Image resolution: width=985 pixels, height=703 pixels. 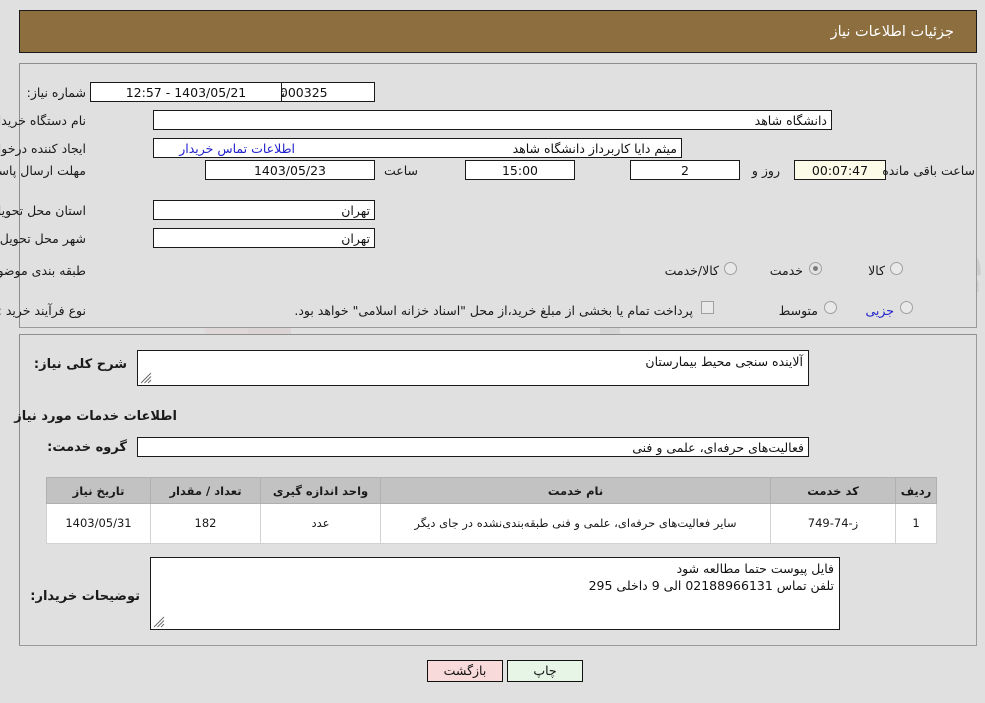 What do you see at coordinates (43, 148) in the screenshot?
I see `label-requester: ایجاد کننده درخواست:` at bounding box center [43, 148].